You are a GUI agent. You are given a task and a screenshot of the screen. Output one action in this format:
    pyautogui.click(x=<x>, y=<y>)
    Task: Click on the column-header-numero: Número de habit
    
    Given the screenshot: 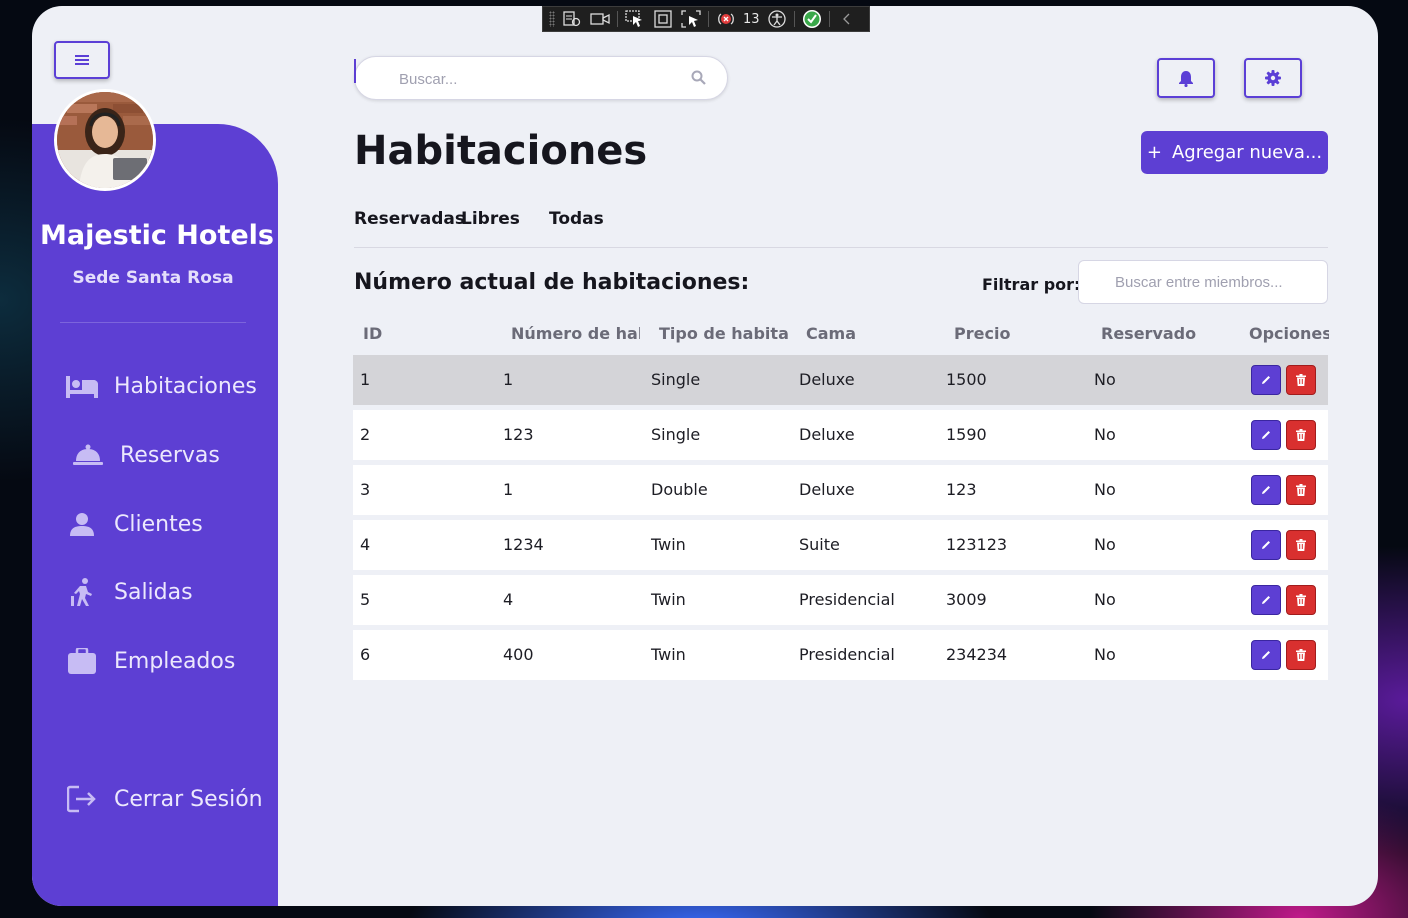 What is the action you would take?
    pyautogui.click(x=575, y=333)
    